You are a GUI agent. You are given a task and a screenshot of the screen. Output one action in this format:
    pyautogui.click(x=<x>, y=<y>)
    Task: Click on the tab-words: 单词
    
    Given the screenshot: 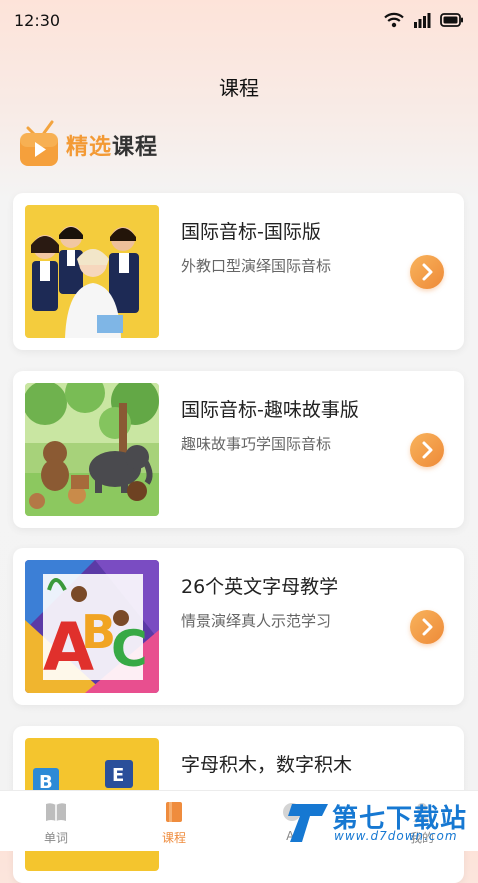 What is the action you would take?
    pyautogui.click(x=58, y=821)
    